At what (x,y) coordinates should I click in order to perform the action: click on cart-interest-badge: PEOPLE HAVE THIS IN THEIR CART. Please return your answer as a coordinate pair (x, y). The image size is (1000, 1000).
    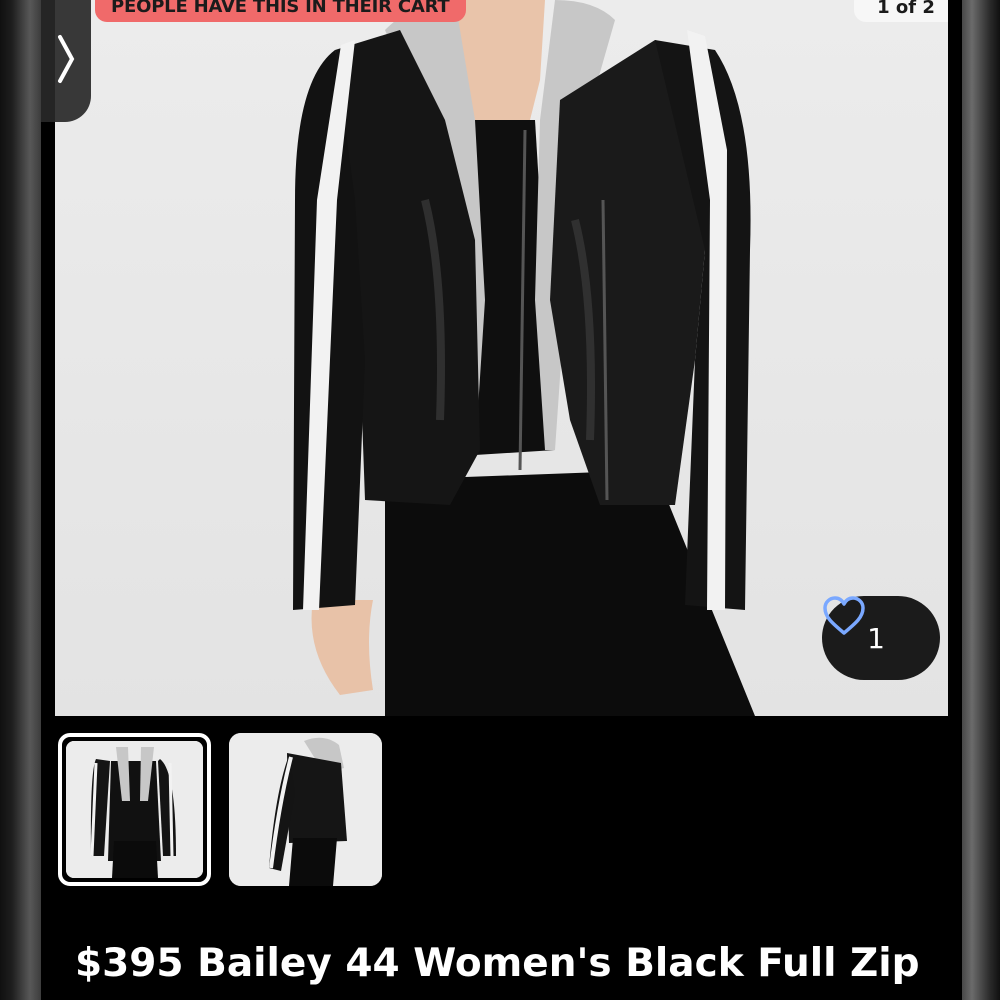
    Looking at the image, I should click on (280, 11).